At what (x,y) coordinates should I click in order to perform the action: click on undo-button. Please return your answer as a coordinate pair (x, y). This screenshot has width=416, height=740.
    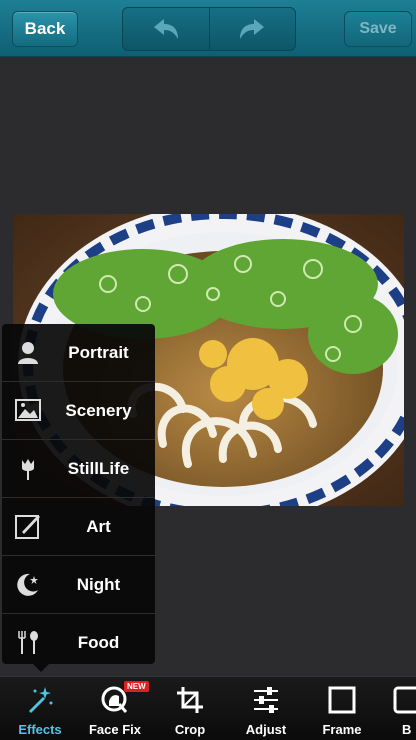
    Looking at the image, I should click on (166, 29).